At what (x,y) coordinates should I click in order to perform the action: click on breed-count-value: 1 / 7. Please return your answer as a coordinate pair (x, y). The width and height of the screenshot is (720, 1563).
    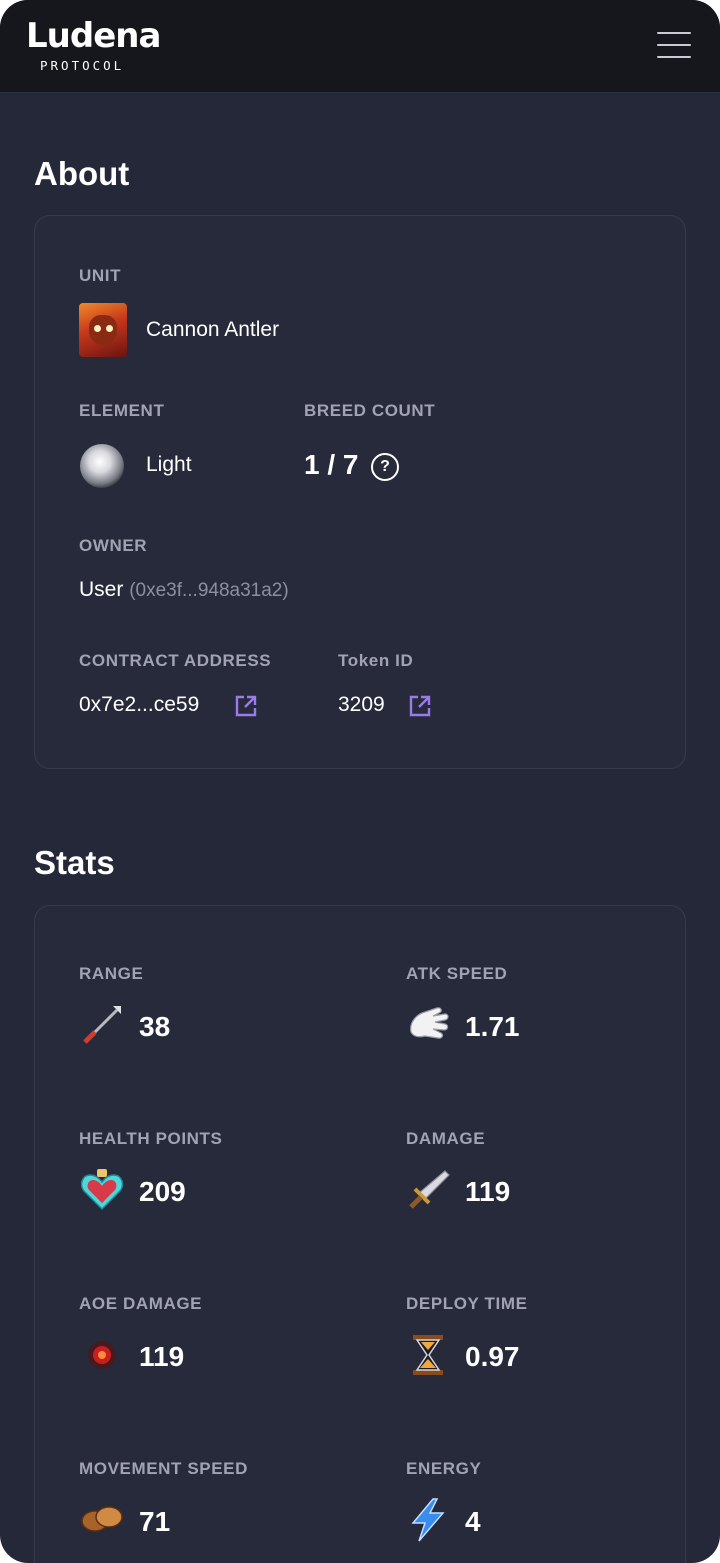
    Looking at the image, I should click on (331, 464).